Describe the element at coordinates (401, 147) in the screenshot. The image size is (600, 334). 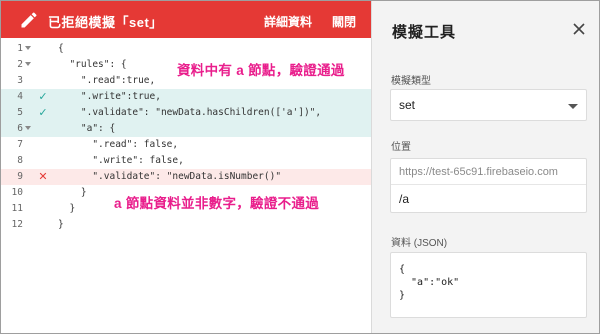
I see `location-label: 位置` at that location.